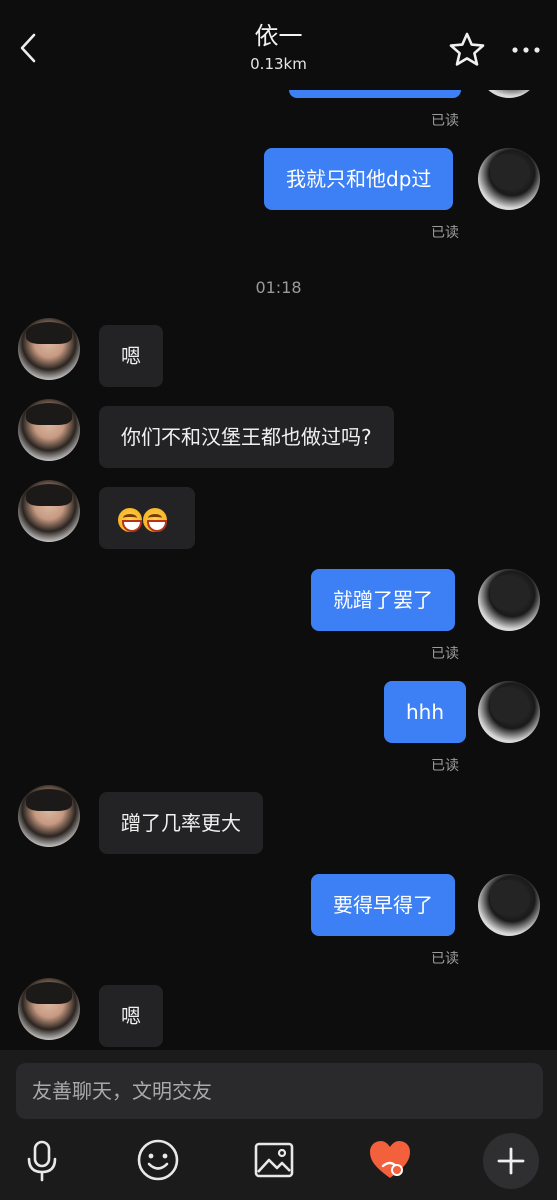 This screenshot has width=557, height=1200. I want to click on emoji-button, so click(158, 1160).